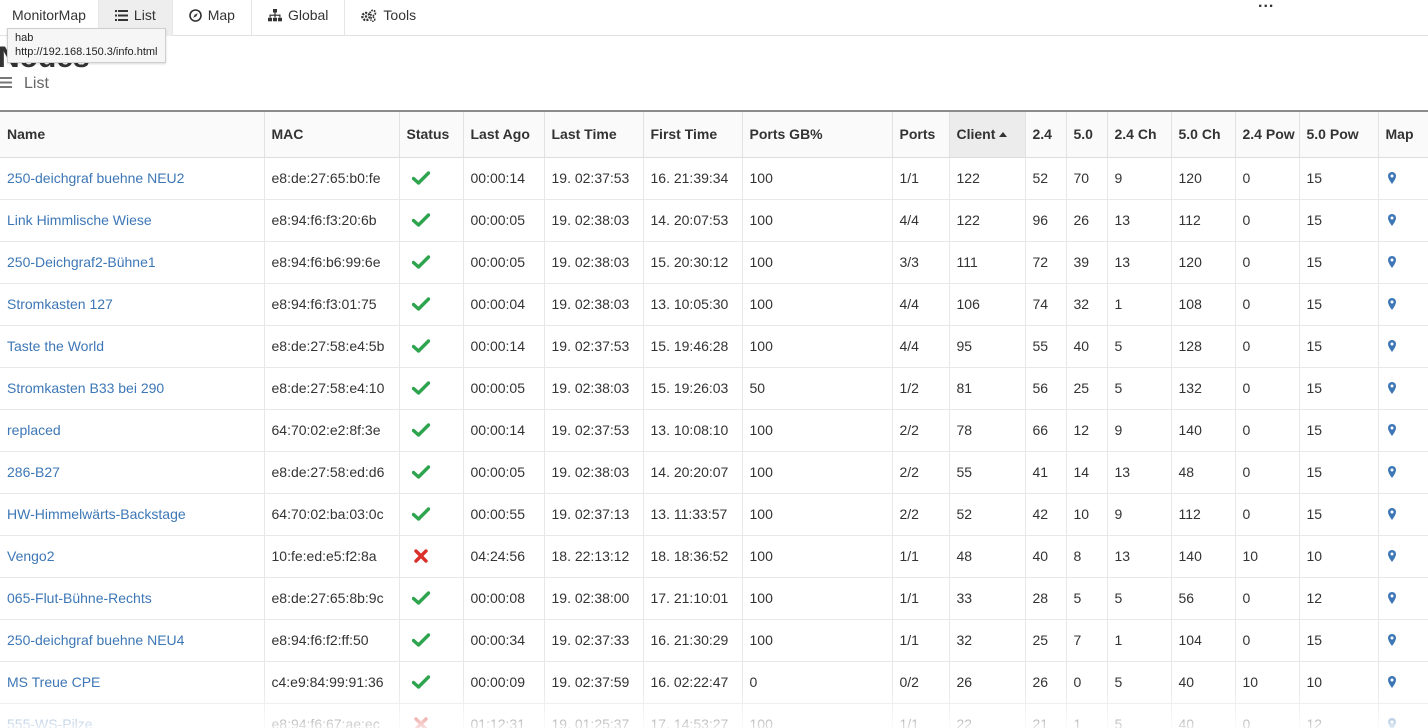 The image size is (1428, 728). Describe the element at coordinates (211, 18) in the screenshot. I see `tab-map: Map` at that location.